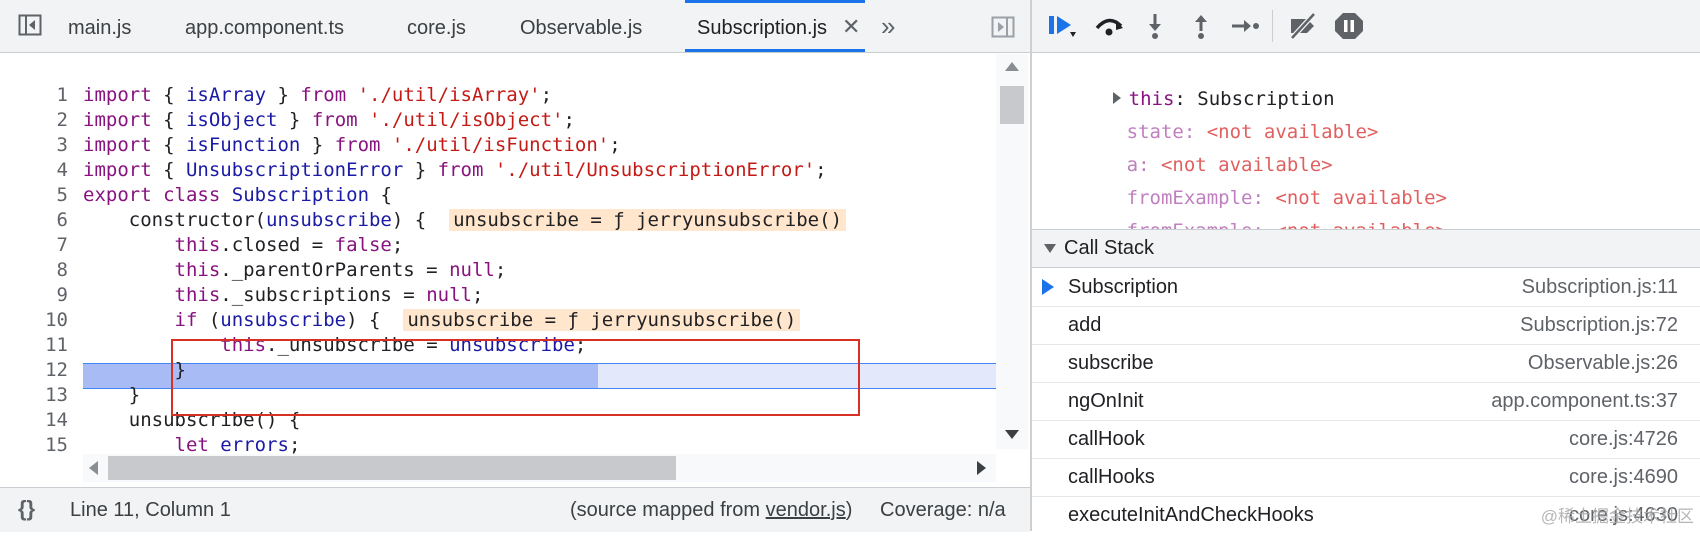 The image size is (1700, 537). What do you see at coordinates (498, 282) in the screenshot?
I see `code-line: 9 this._subscriptions = null;` at bounding box center [498, 282].